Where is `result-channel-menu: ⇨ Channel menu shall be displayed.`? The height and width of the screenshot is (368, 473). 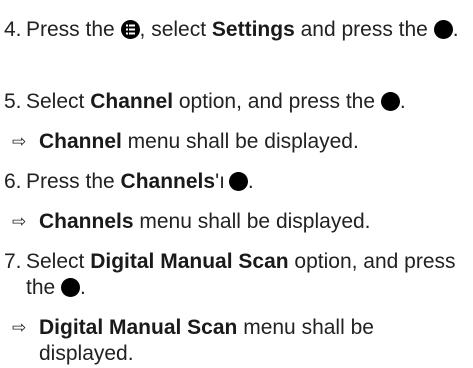
result-channel-menu: ⇨ Channel menu shall be displayed. is located at coordinates (236, 142).